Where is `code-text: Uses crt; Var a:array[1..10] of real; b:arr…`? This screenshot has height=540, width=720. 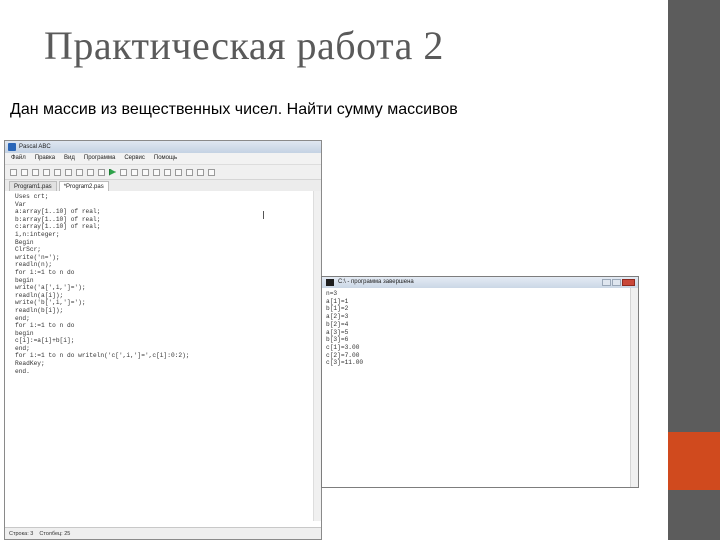
code-text: Uses crt; Var a:array[1..10] of real; b:arr… is located at coordinates (168, 284).